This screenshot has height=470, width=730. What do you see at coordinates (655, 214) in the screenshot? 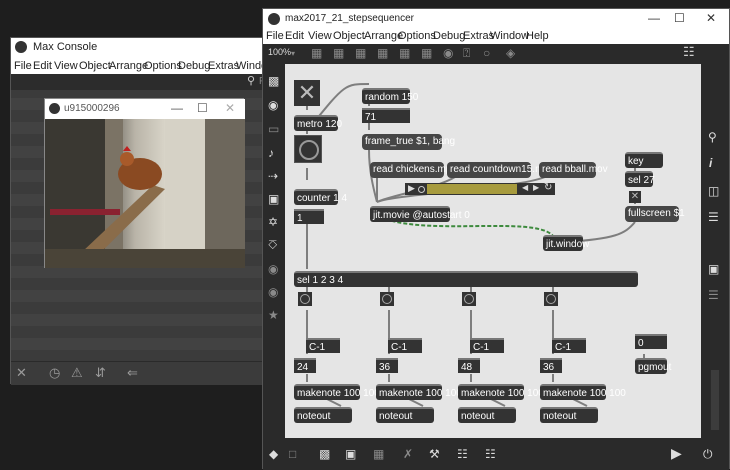
I see `fullscreen-message: fullscreen $1` at bounding box center [655, 214].